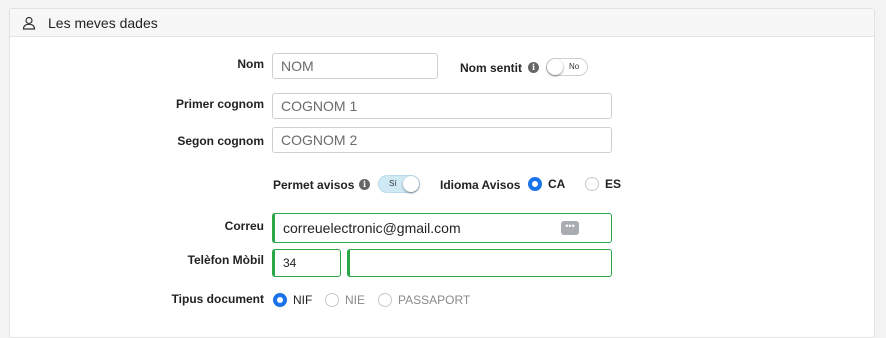  I want to click on primer-cognom-label: Primer cognom, so click(219, 104).